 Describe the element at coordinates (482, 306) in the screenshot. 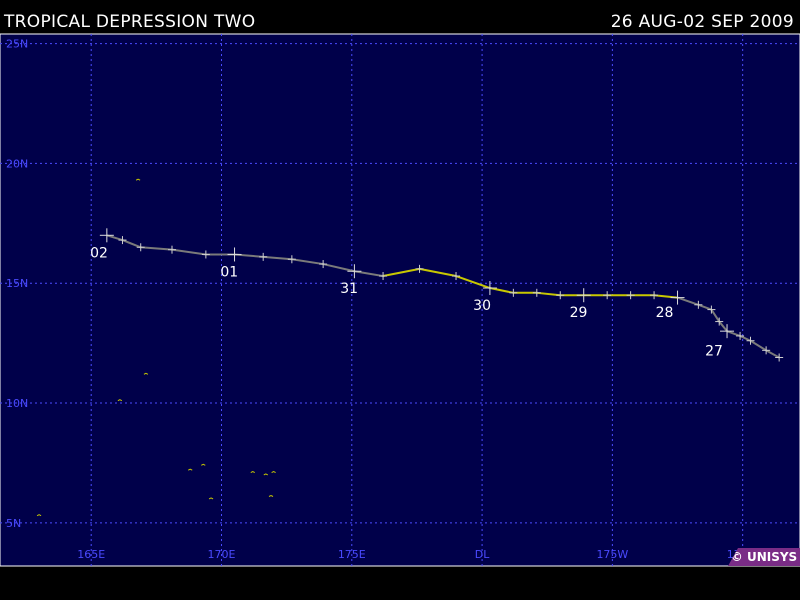

I see `date-label: 30` at that location.